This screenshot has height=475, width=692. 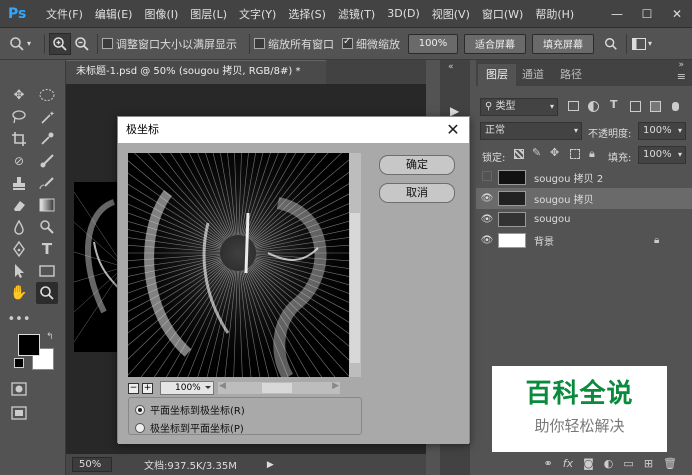 I want to click on menu-window: 窗口(W), so click(x=502, y=14).